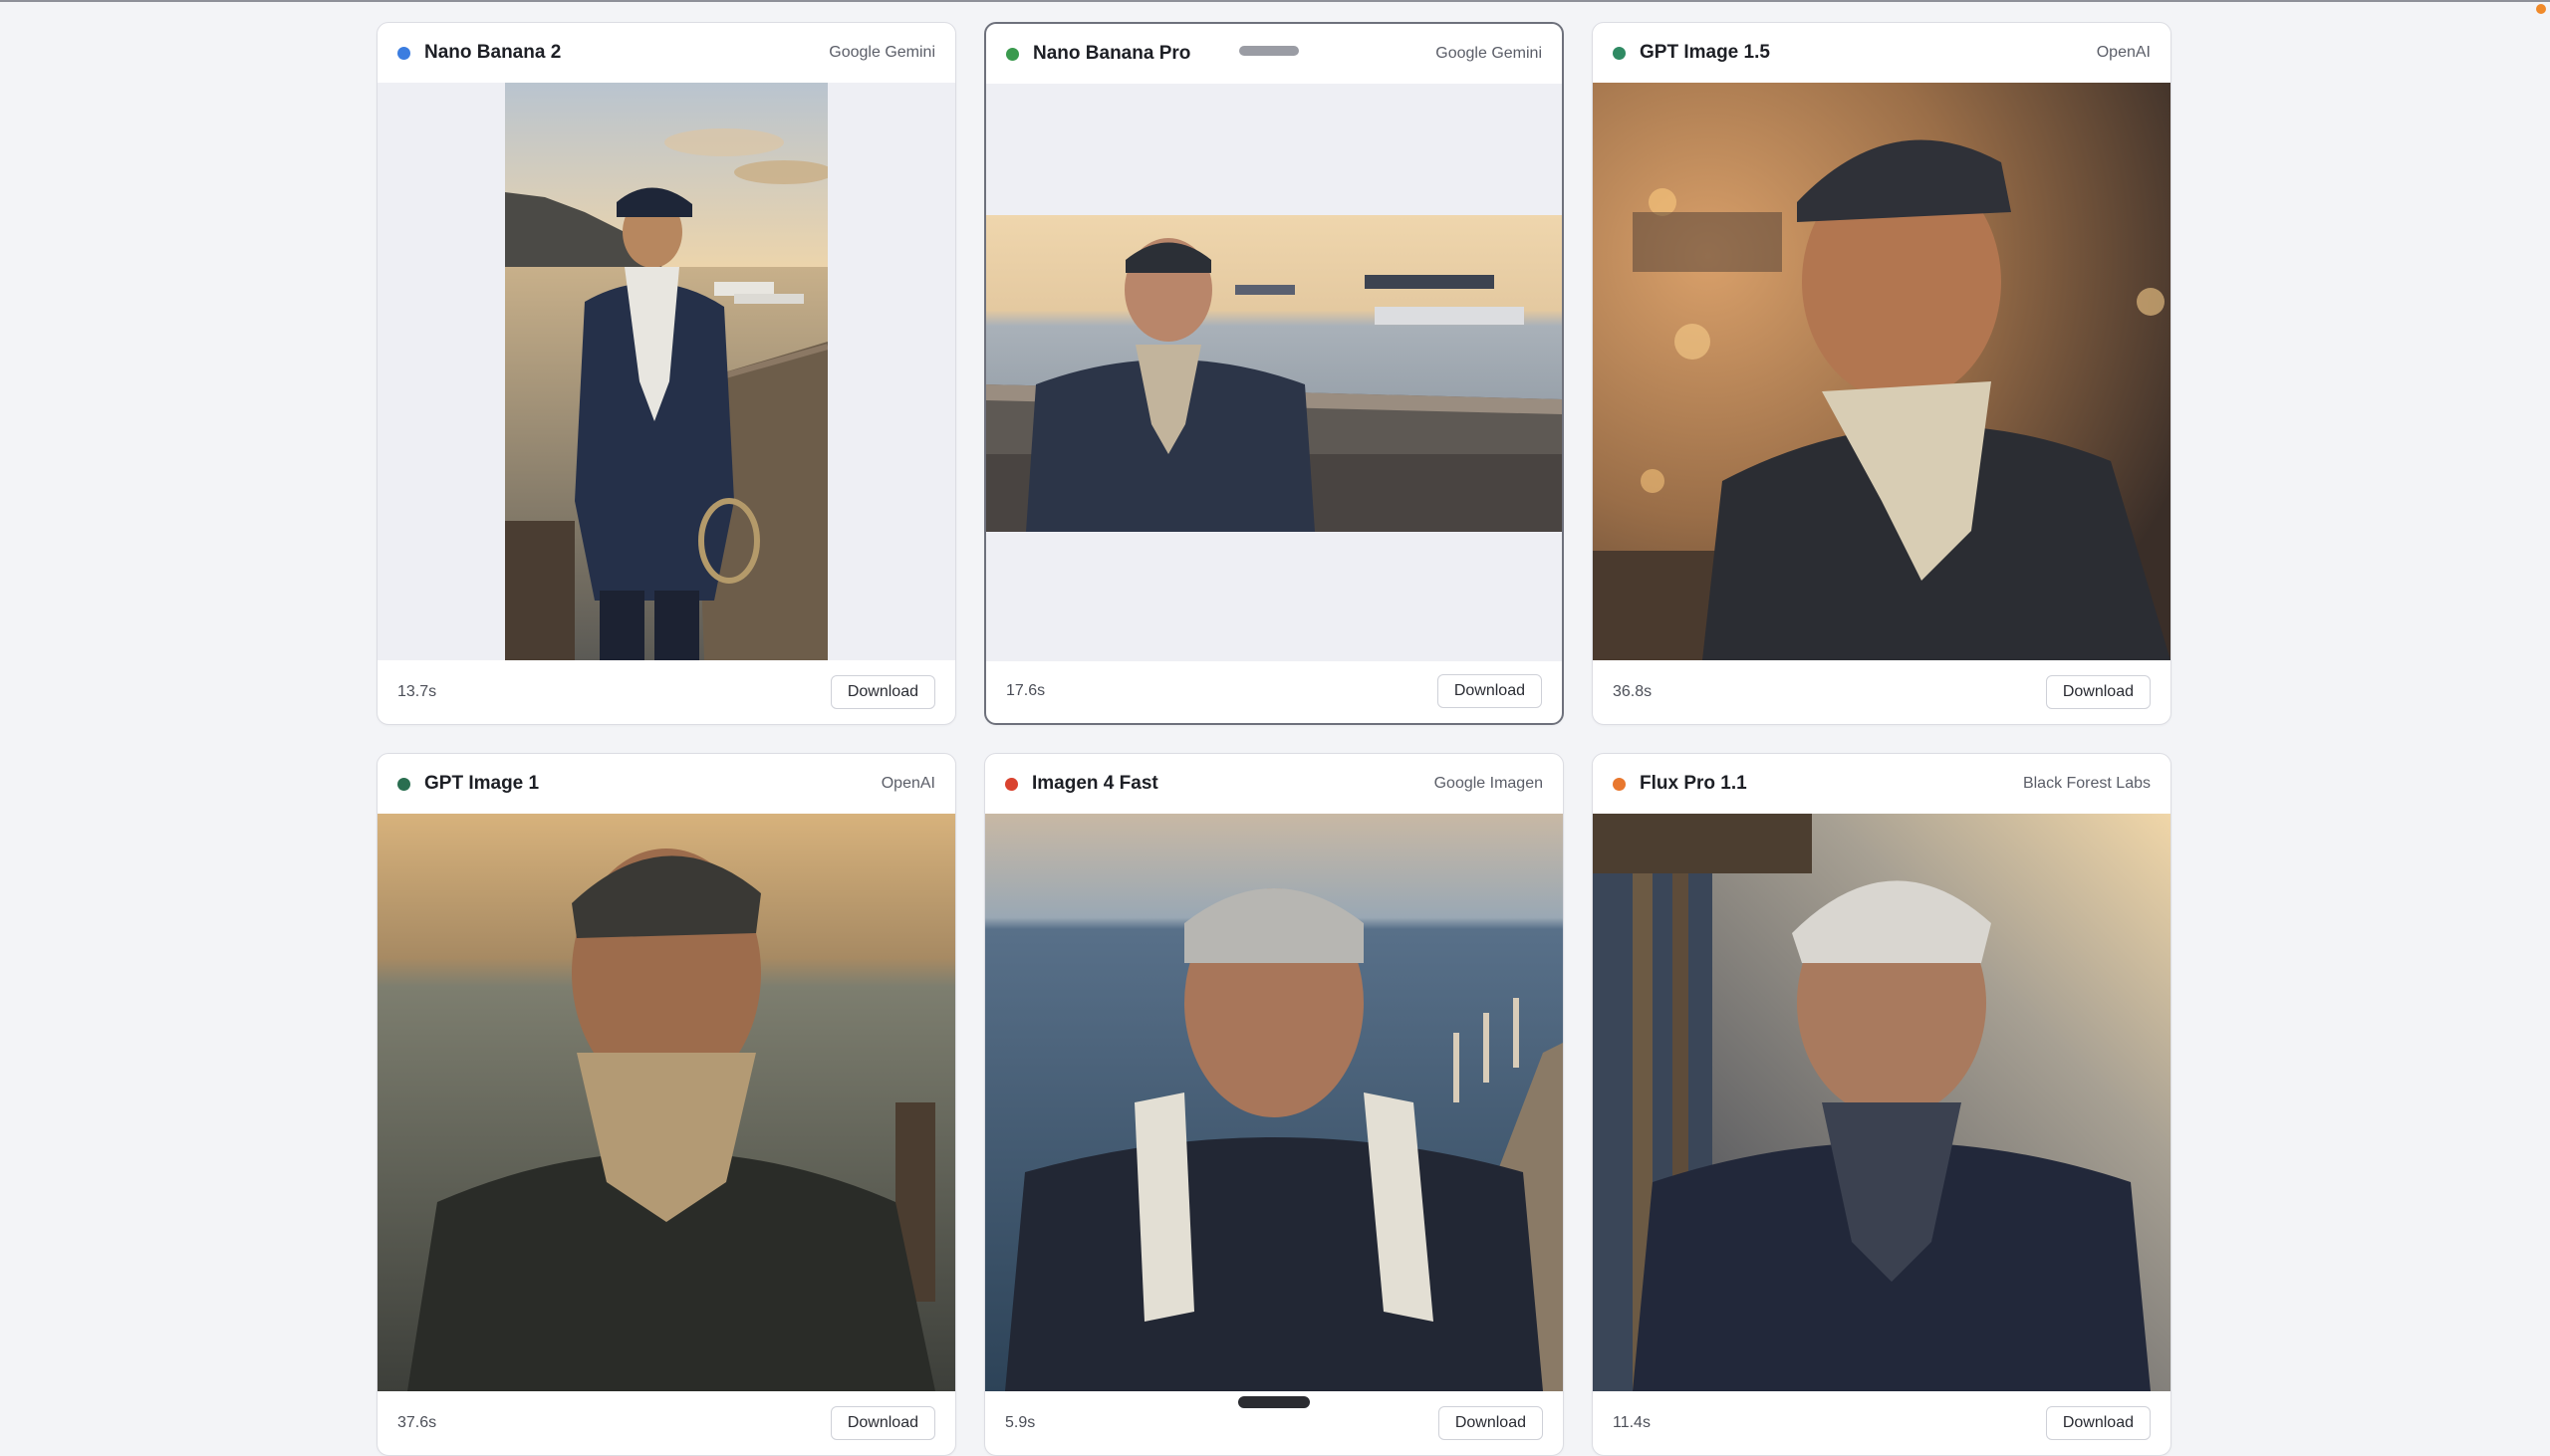  Describe the element at coordinates (2086, 783) in the screenshot. I see `provider-label: Black Forest Labs` at that location.